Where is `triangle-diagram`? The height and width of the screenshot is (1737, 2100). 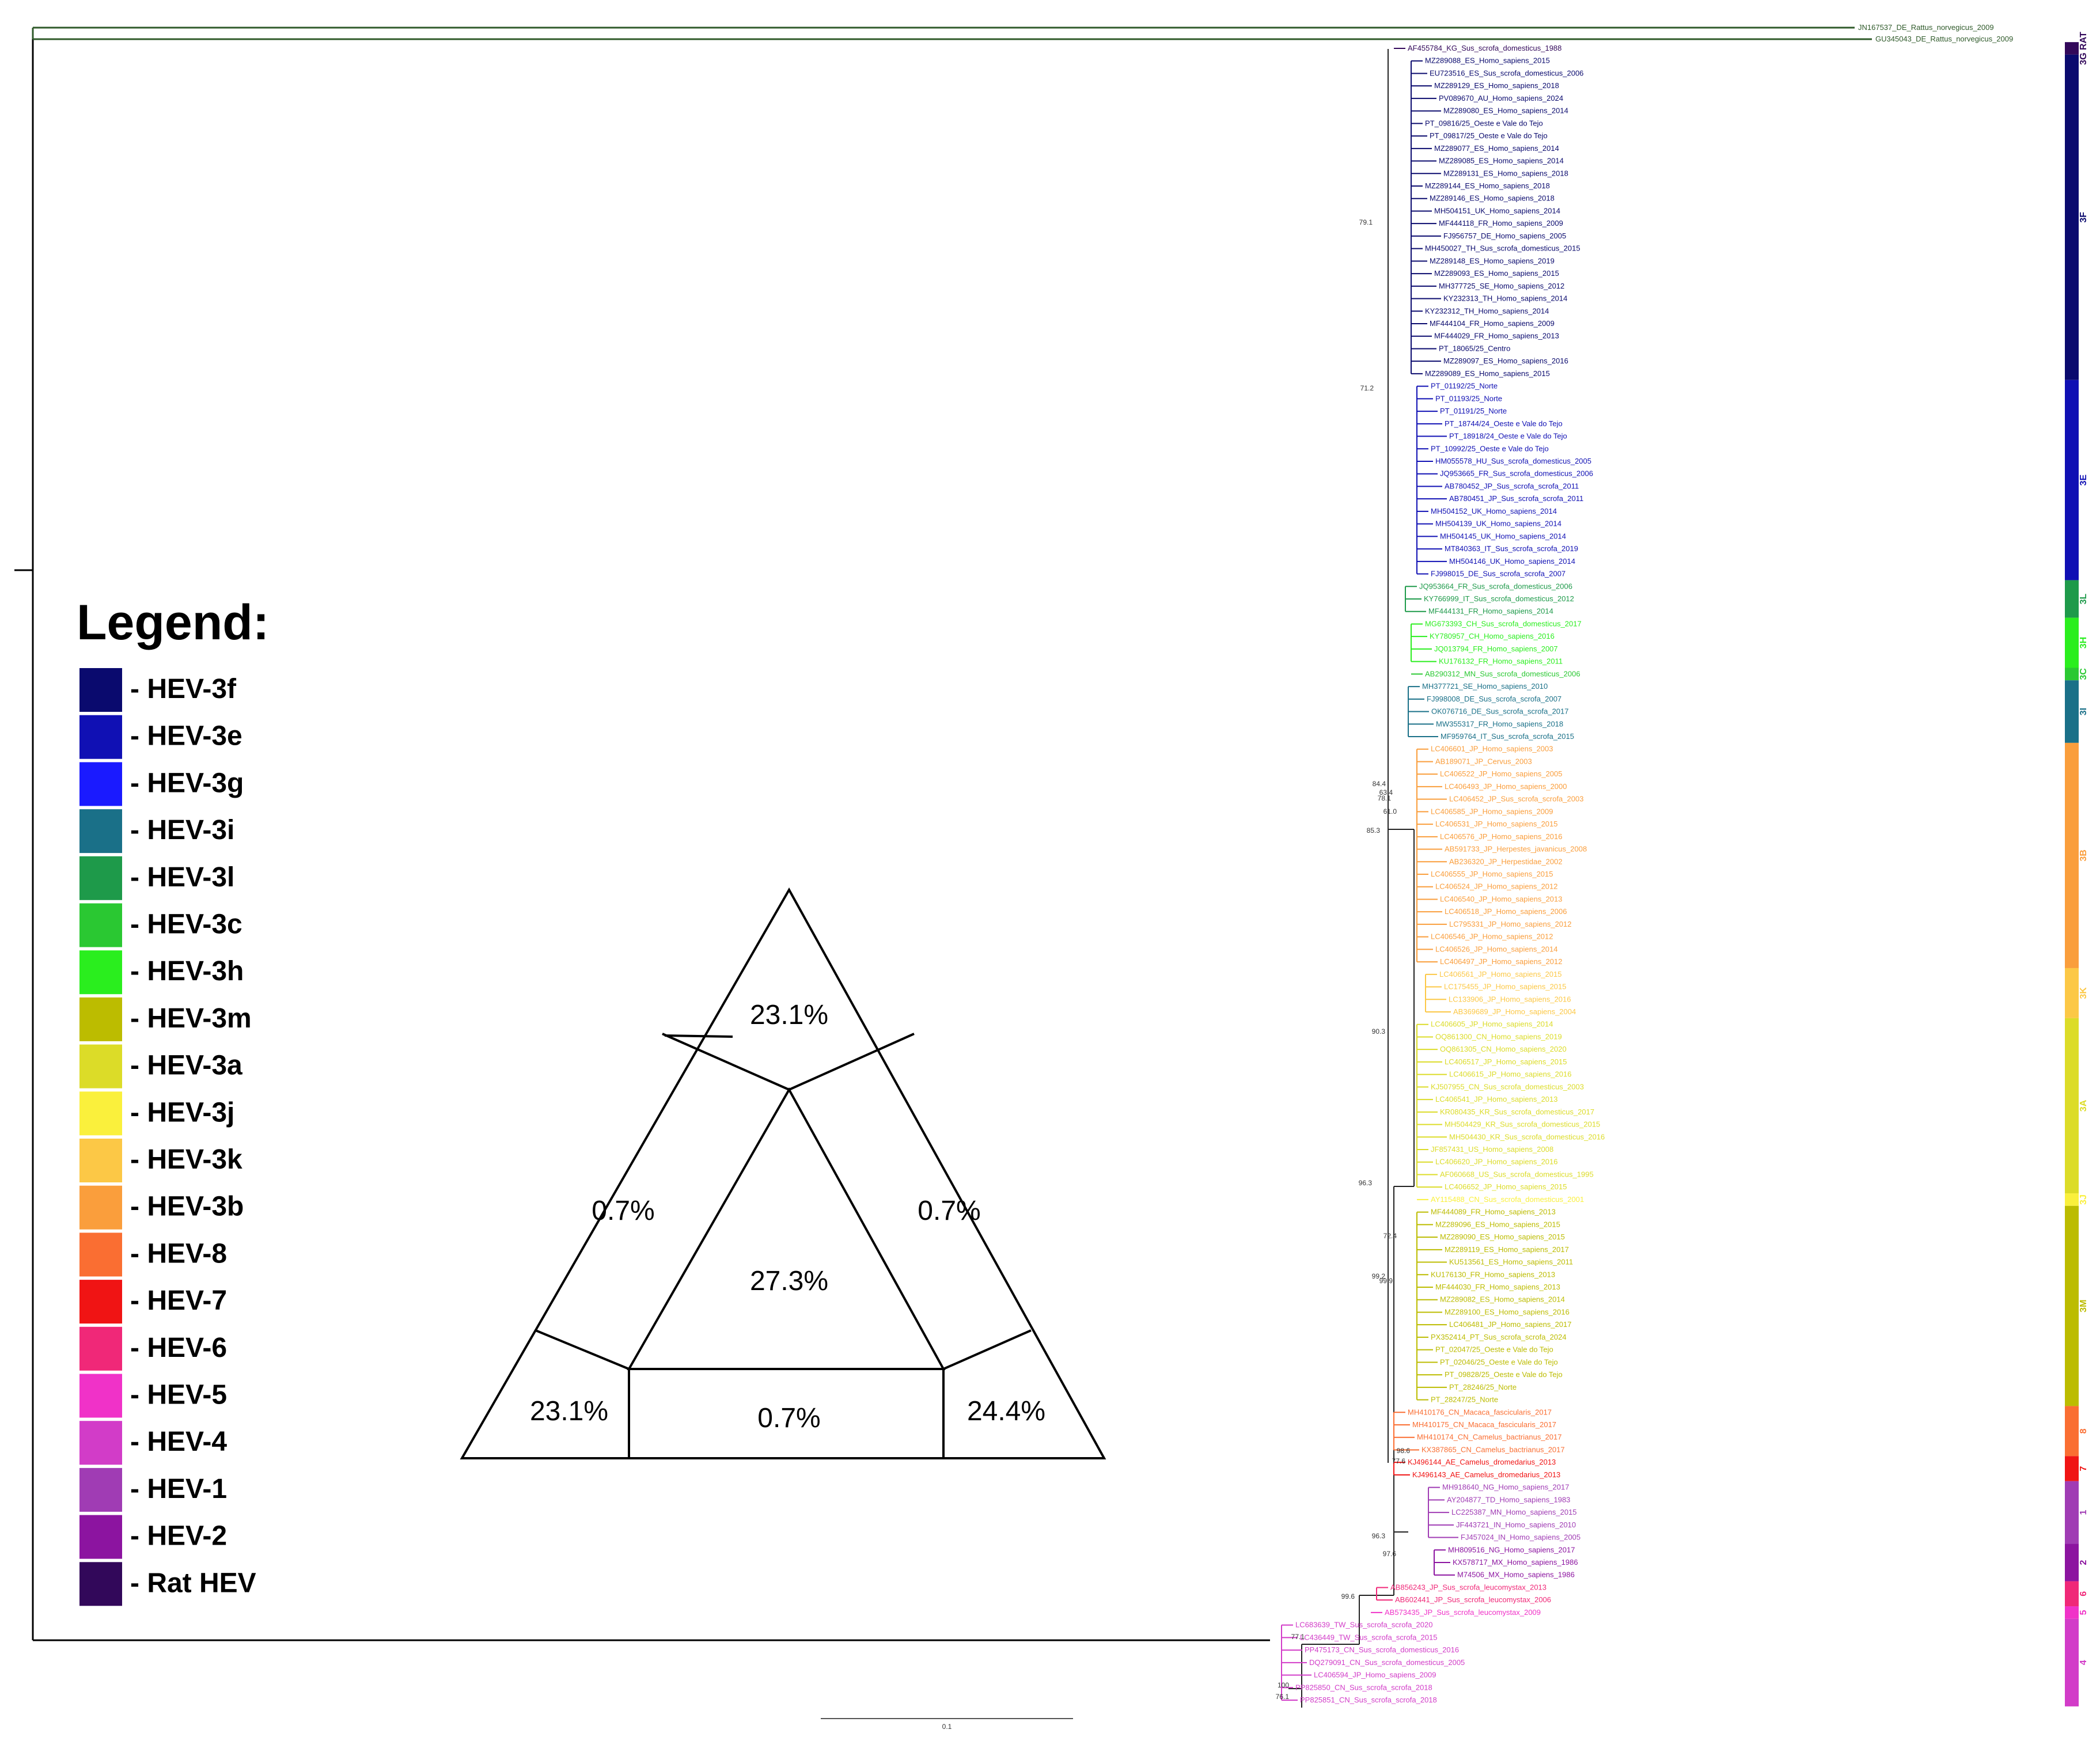
triangle-diagram is located at coordinates (783, 1173).